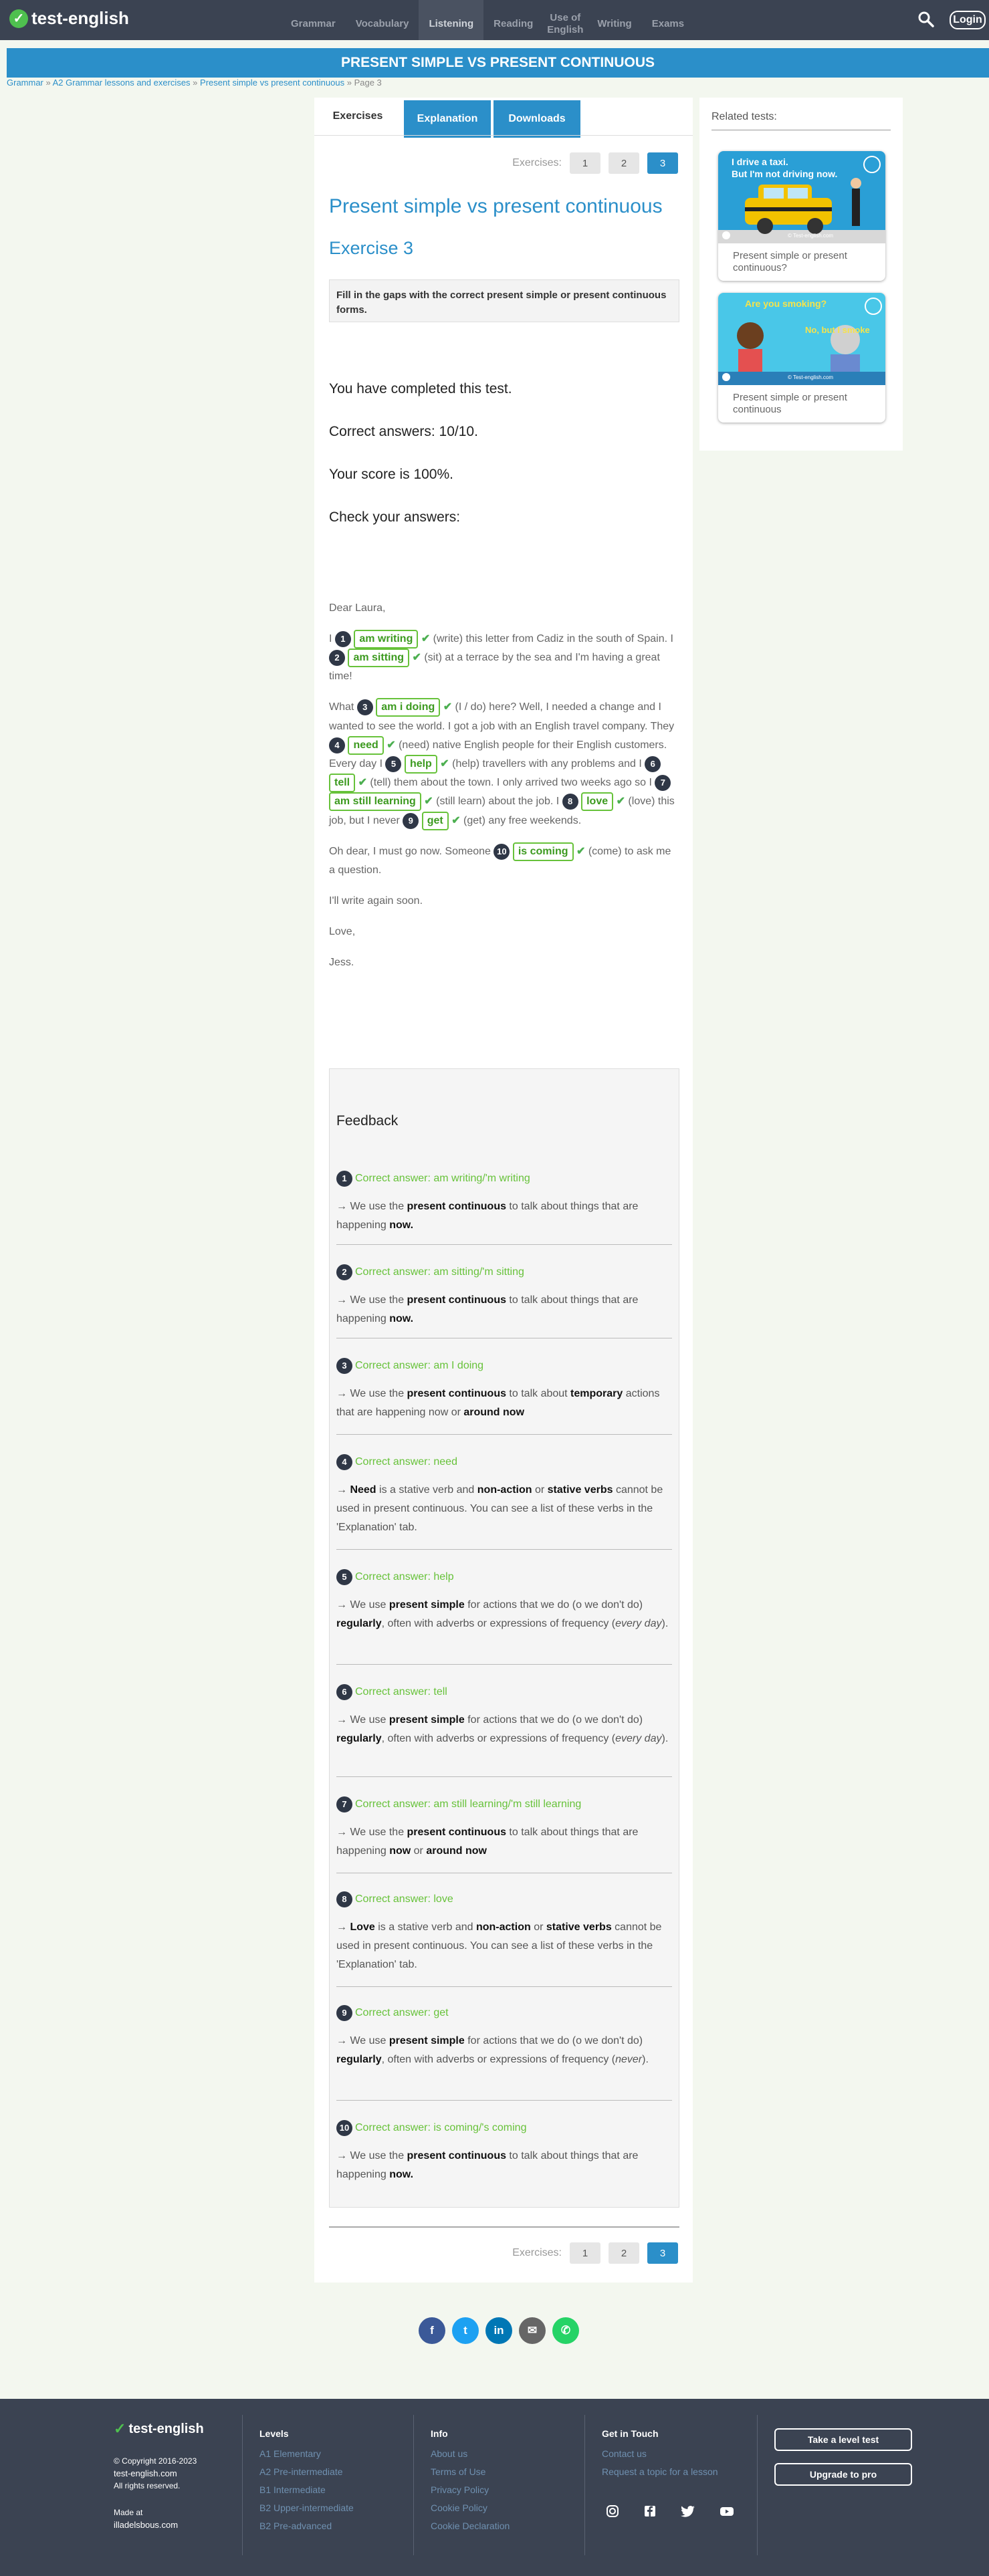 Image resolution: width=989 pixels, height=2576 pixels. I want to click on answer-10: is coming, so click(543, 851).